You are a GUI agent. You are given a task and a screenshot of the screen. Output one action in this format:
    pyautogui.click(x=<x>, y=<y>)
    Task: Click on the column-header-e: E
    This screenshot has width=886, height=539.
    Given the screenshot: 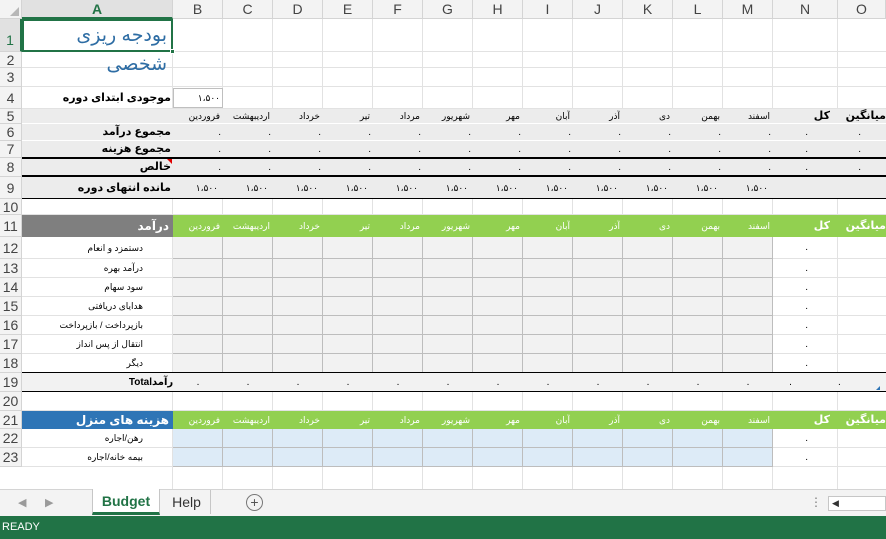 What is the action you would take?
    pyautogui.click(x=348, y=9)
    